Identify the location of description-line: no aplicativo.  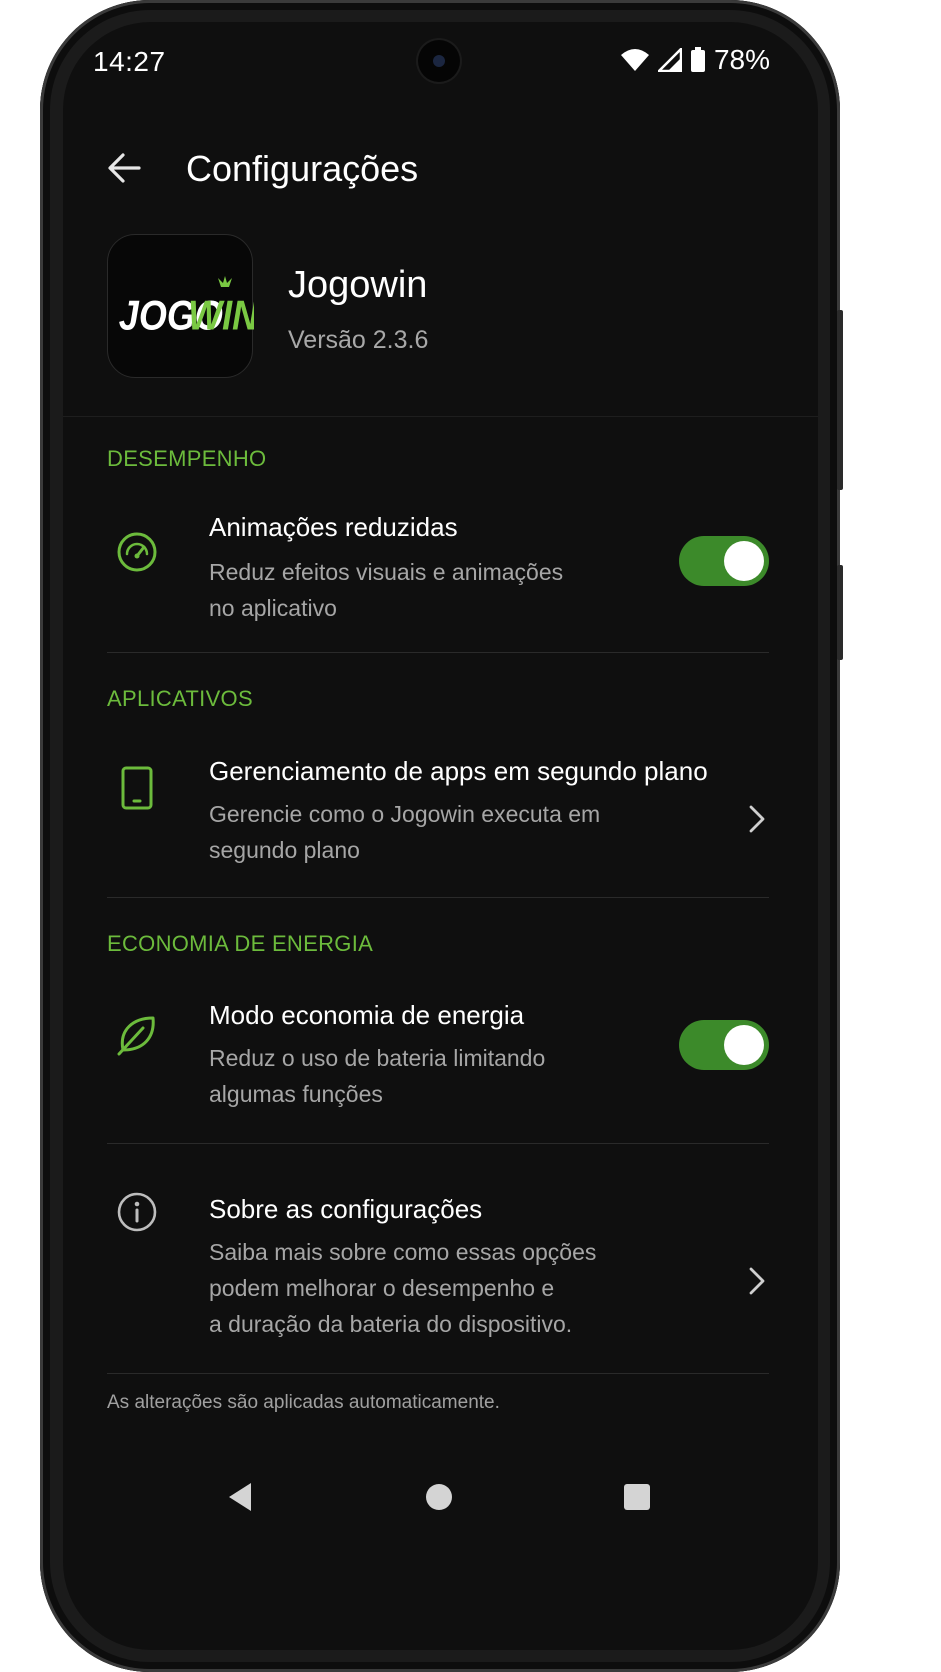
(273, 608).